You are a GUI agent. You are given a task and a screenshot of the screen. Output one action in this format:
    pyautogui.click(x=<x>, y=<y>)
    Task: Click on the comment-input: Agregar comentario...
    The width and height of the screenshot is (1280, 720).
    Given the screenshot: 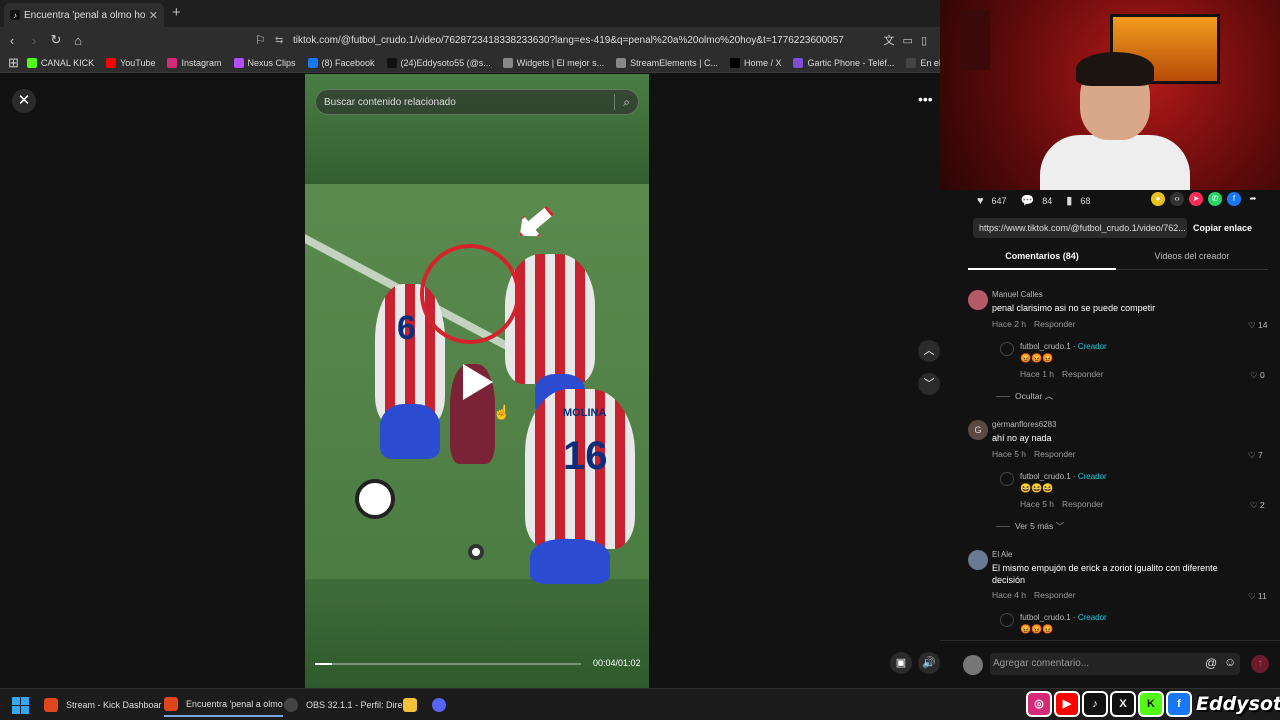 What is the action you would take?
    pyautogui.click(x=1115, y=664)
    